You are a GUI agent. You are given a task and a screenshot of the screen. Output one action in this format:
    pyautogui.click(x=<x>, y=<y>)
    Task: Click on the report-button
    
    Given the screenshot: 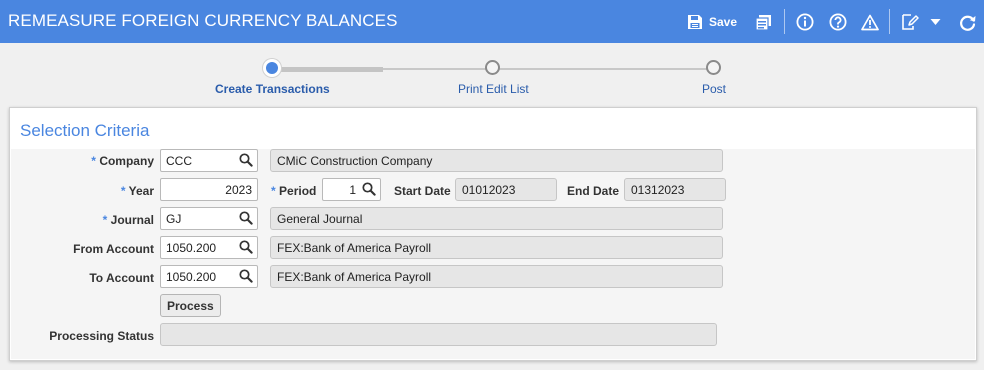 What is the action you would take?
    pyautogui.click(x=763, y=22)
    